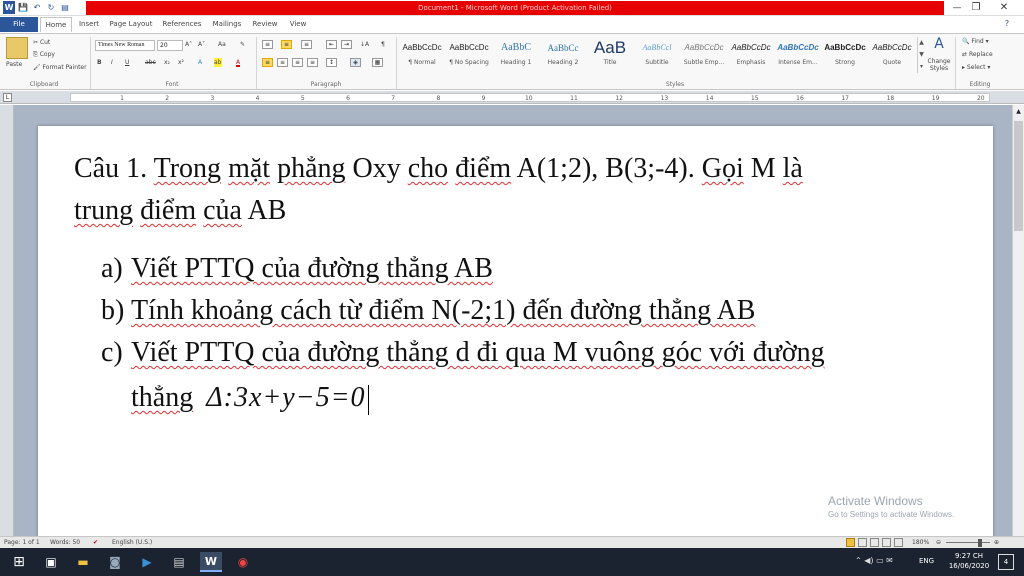 This screenshot has width=1024, height=576. What do you see at coordinates (44, 54) in the screenshot?
I see `copy-button: ⎘ Copy` at bounding box center [44, 54].